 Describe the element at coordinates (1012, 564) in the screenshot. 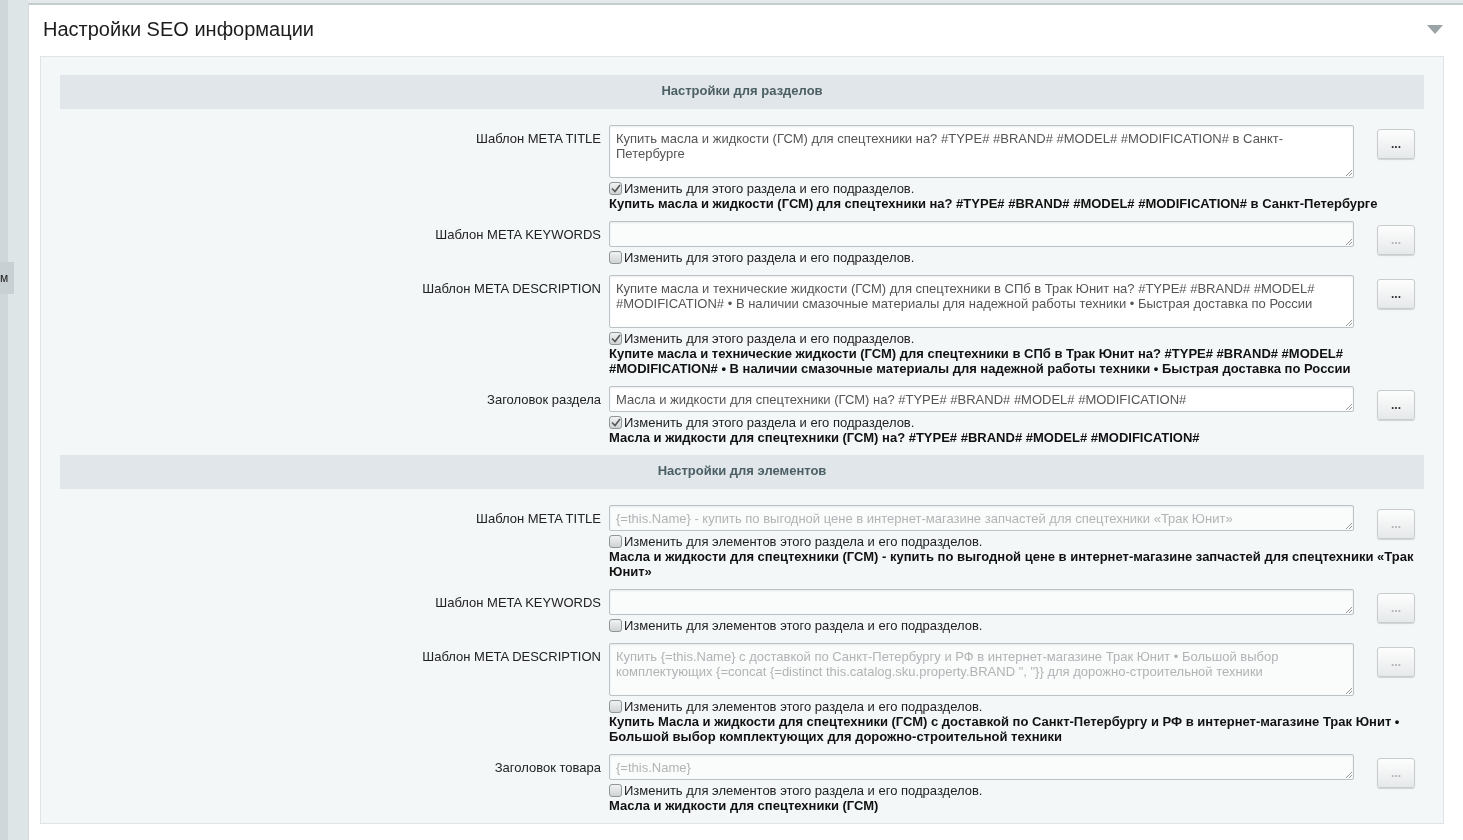

I see `preview-text: Масла и жидкости для спецтехники (ГСМ) - купить по выгодной цене в интернет-магазине запчастей для спецтехники «Трак Юнит»` at that location.